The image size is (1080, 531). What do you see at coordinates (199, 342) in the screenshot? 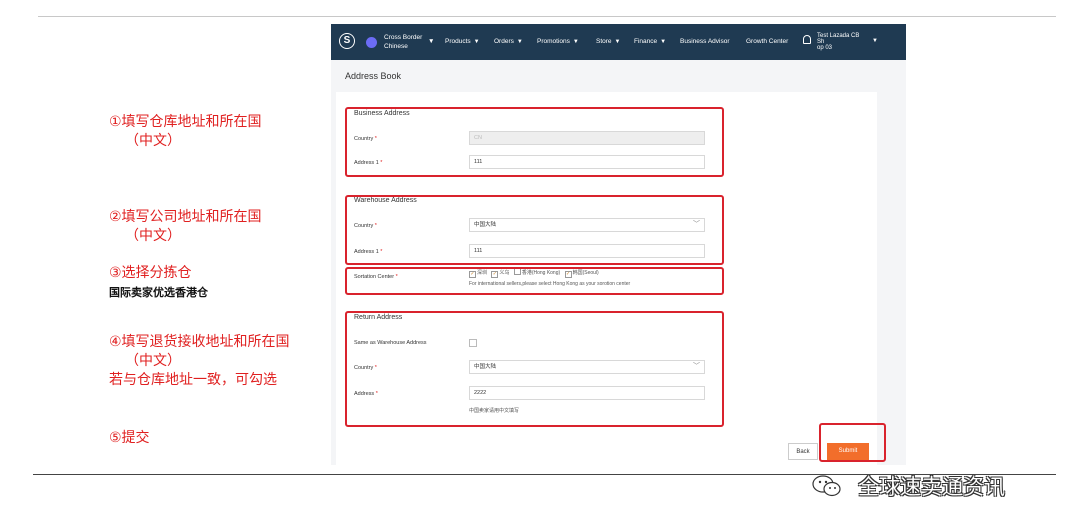
I see `step4-annotation: ④填写退货接收地址和所在国` at bounding box center [199, 342].